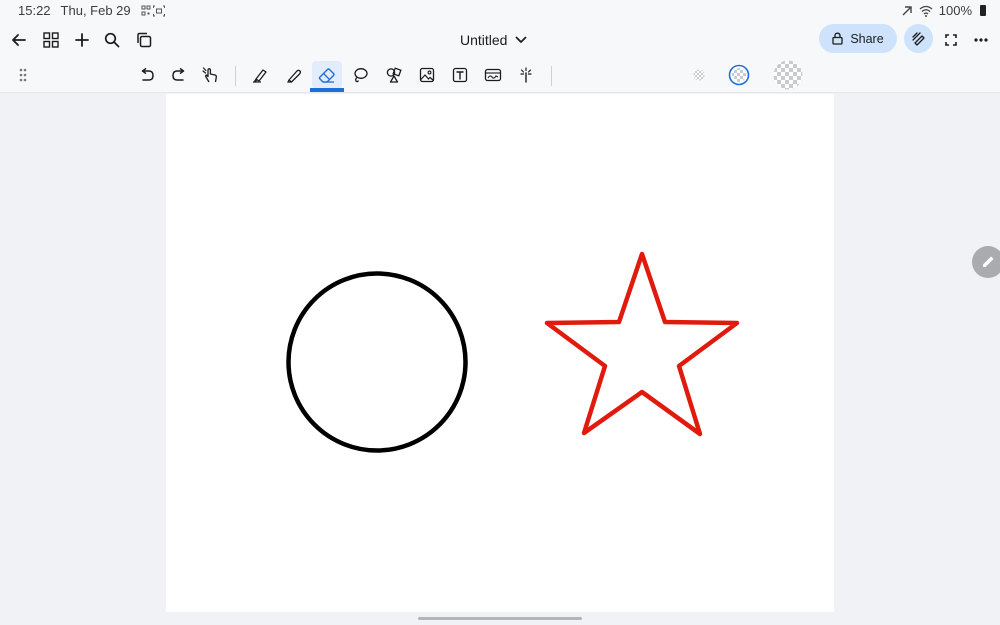  I want to click on search-button, so click(112, 40).